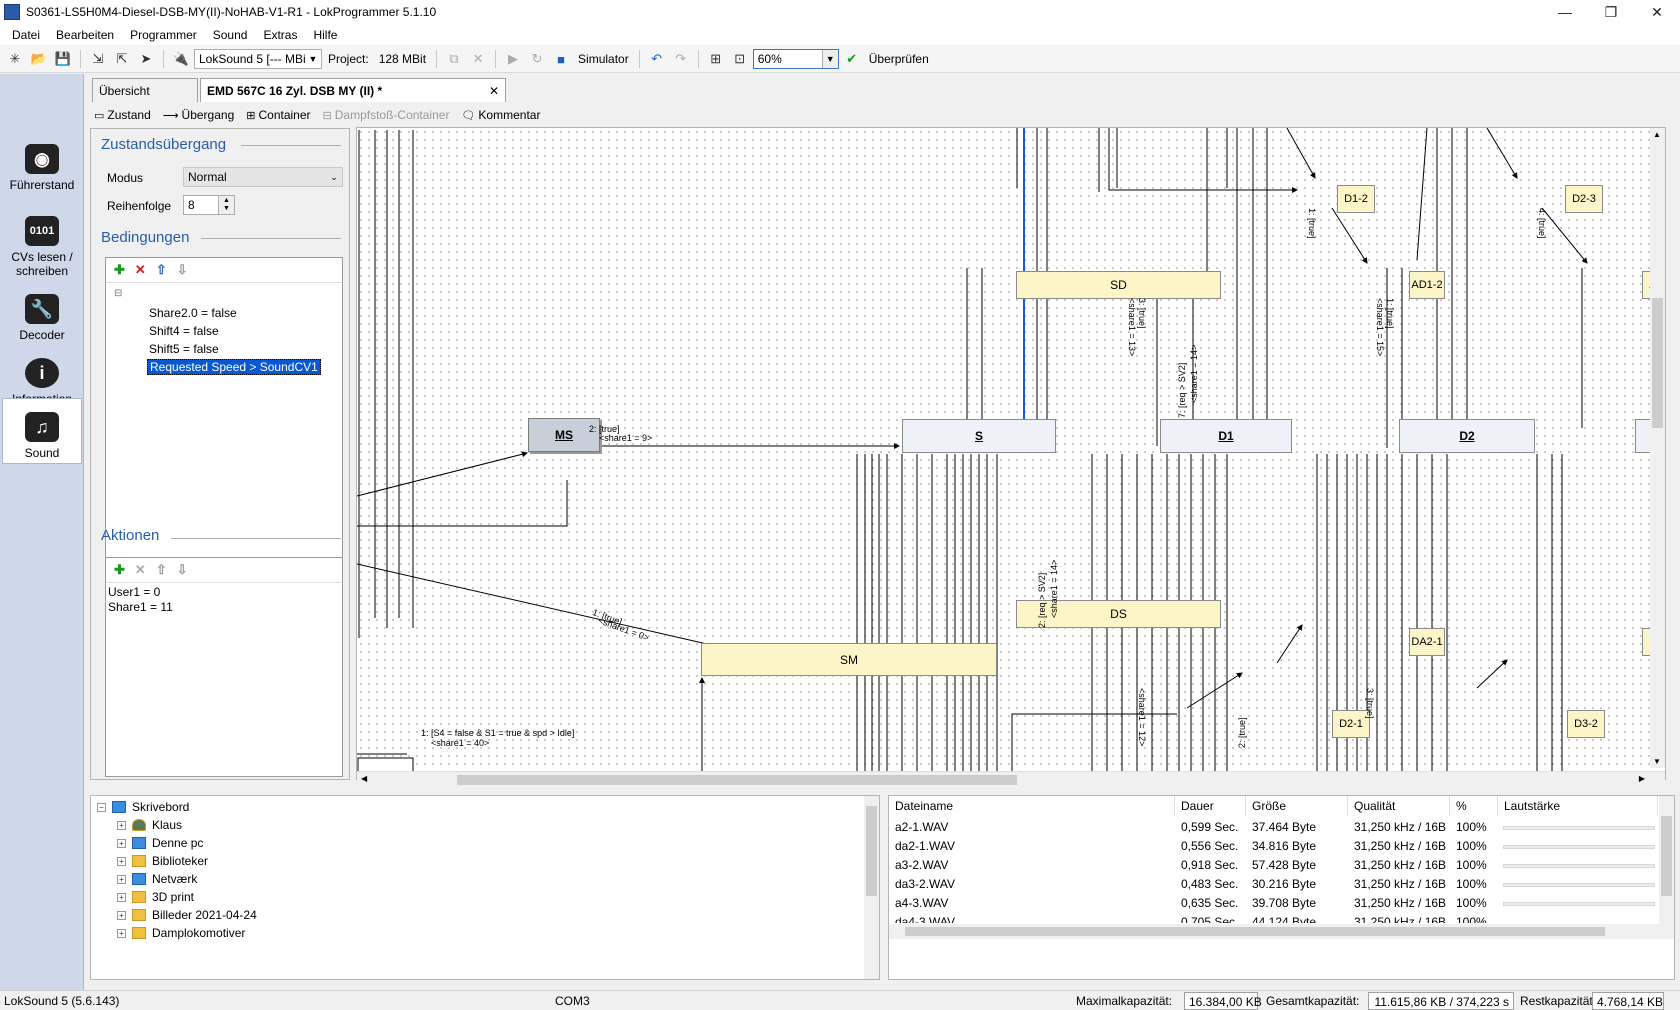 The image size is (1680, 1010). I want to click on nav-decoder: 🔧 Decoder, so click(42, 311).